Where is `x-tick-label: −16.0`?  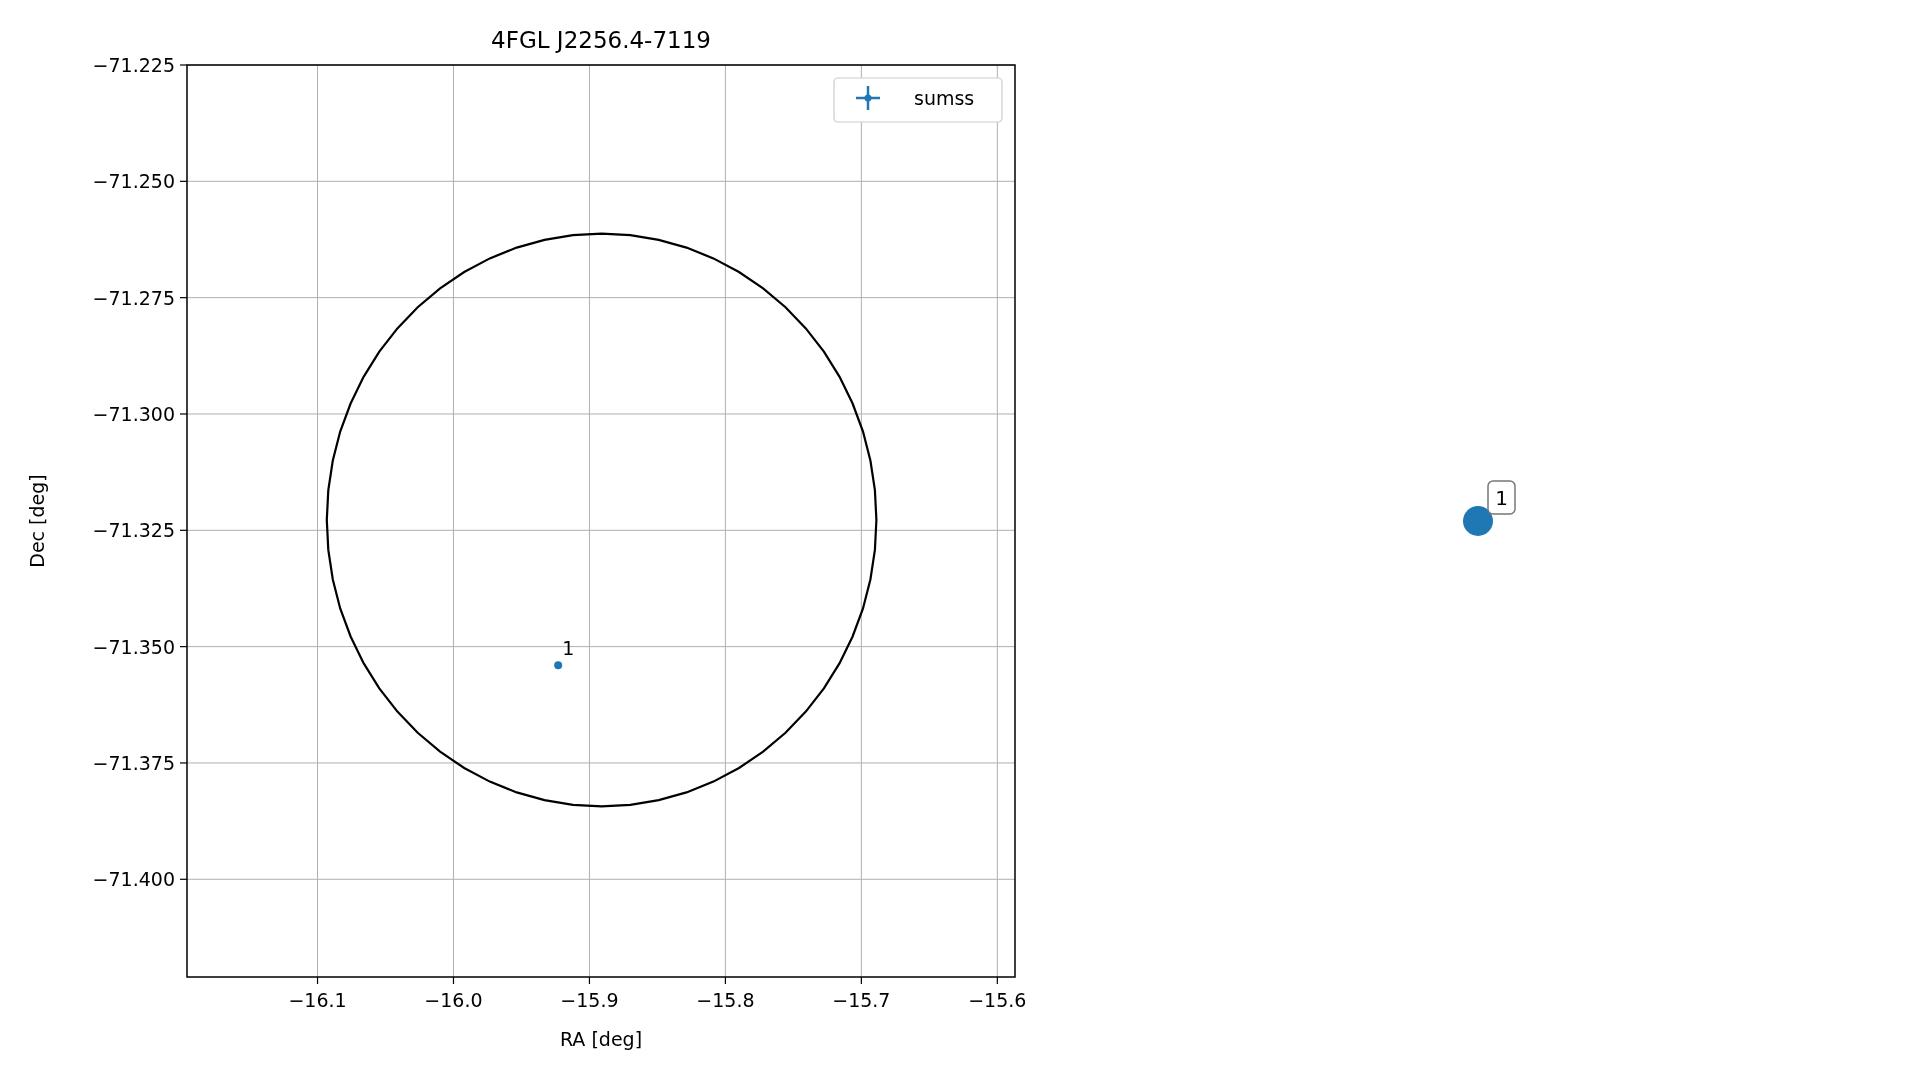
x-tick-label: −16.0 is located at coordinates (453, 1000).